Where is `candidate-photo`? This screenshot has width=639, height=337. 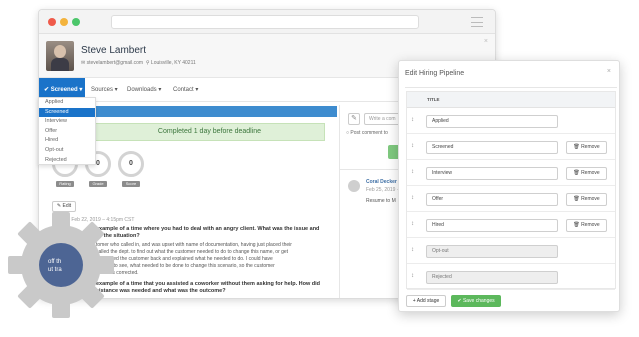 candidate-photo is located at coordinates (60, 56).